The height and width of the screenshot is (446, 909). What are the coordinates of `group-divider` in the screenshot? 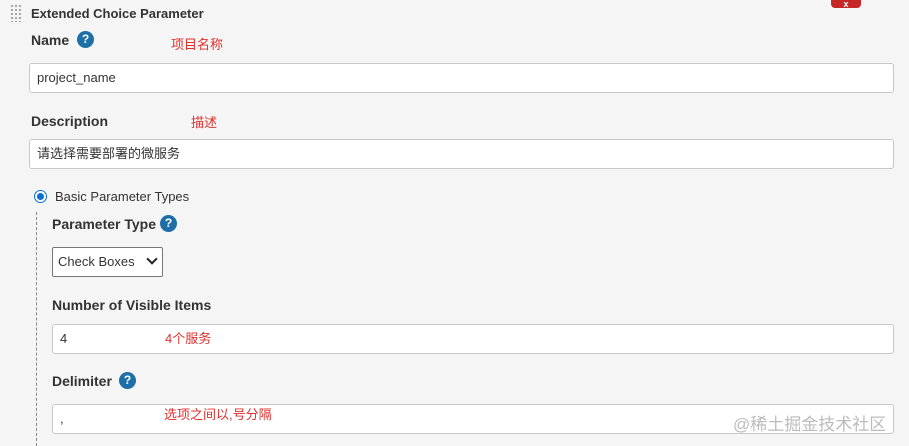 It's located at (36, 329).